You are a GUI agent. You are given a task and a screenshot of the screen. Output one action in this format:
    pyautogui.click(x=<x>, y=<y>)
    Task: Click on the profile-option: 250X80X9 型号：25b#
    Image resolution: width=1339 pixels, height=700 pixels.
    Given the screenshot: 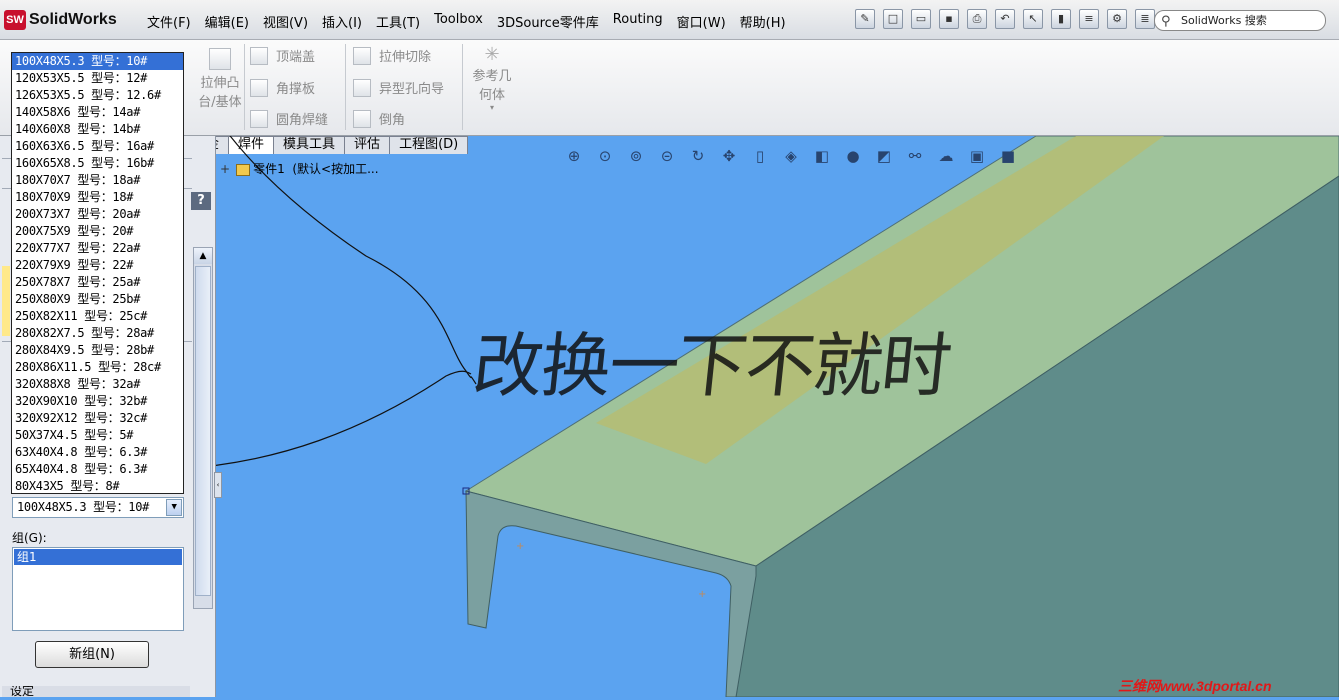 What is the action you would take?
    pyautogui.click(x=97, y=299)
    